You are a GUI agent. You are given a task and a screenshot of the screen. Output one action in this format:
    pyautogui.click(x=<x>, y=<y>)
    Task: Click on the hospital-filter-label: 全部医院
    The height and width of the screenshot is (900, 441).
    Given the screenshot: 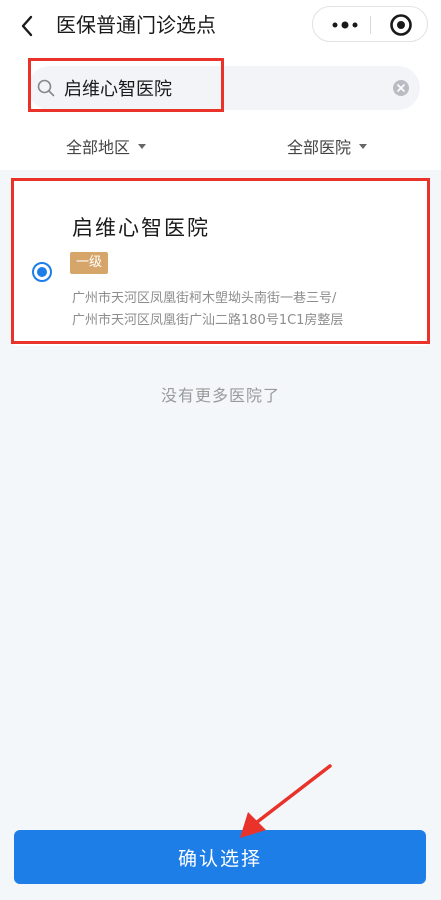 What is the action you would take?
    pyautogui.click(x=319, y=147)
    